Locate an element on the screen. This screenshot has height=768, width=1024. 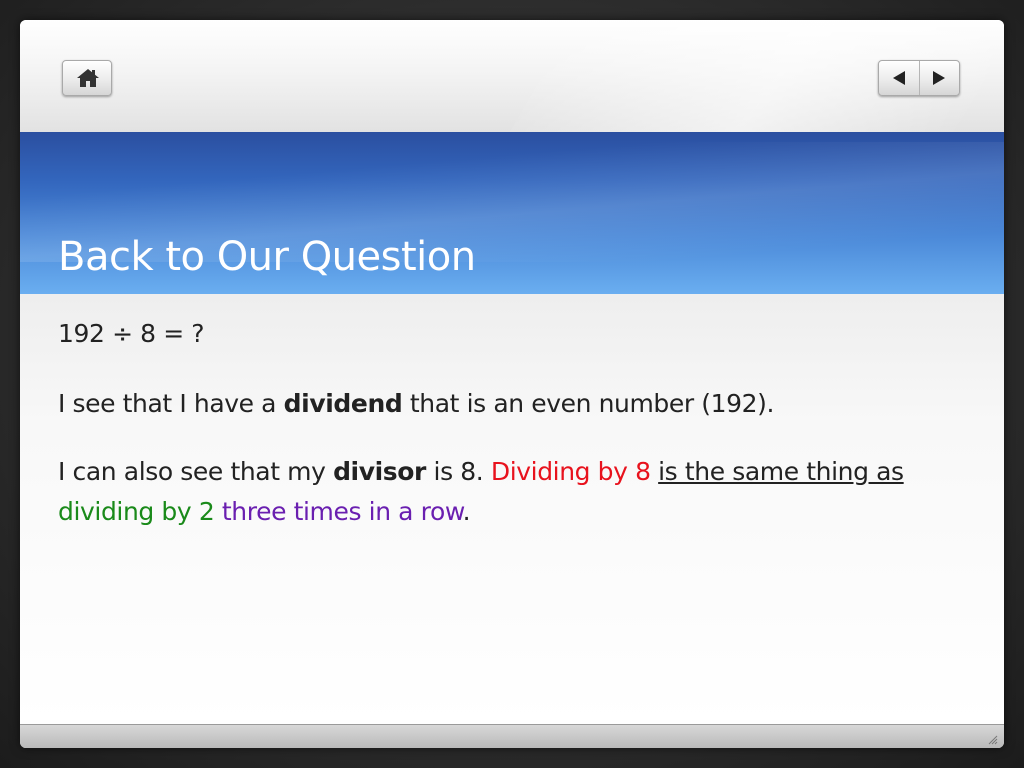
slide-navigation is located at coordinates (919, 78).